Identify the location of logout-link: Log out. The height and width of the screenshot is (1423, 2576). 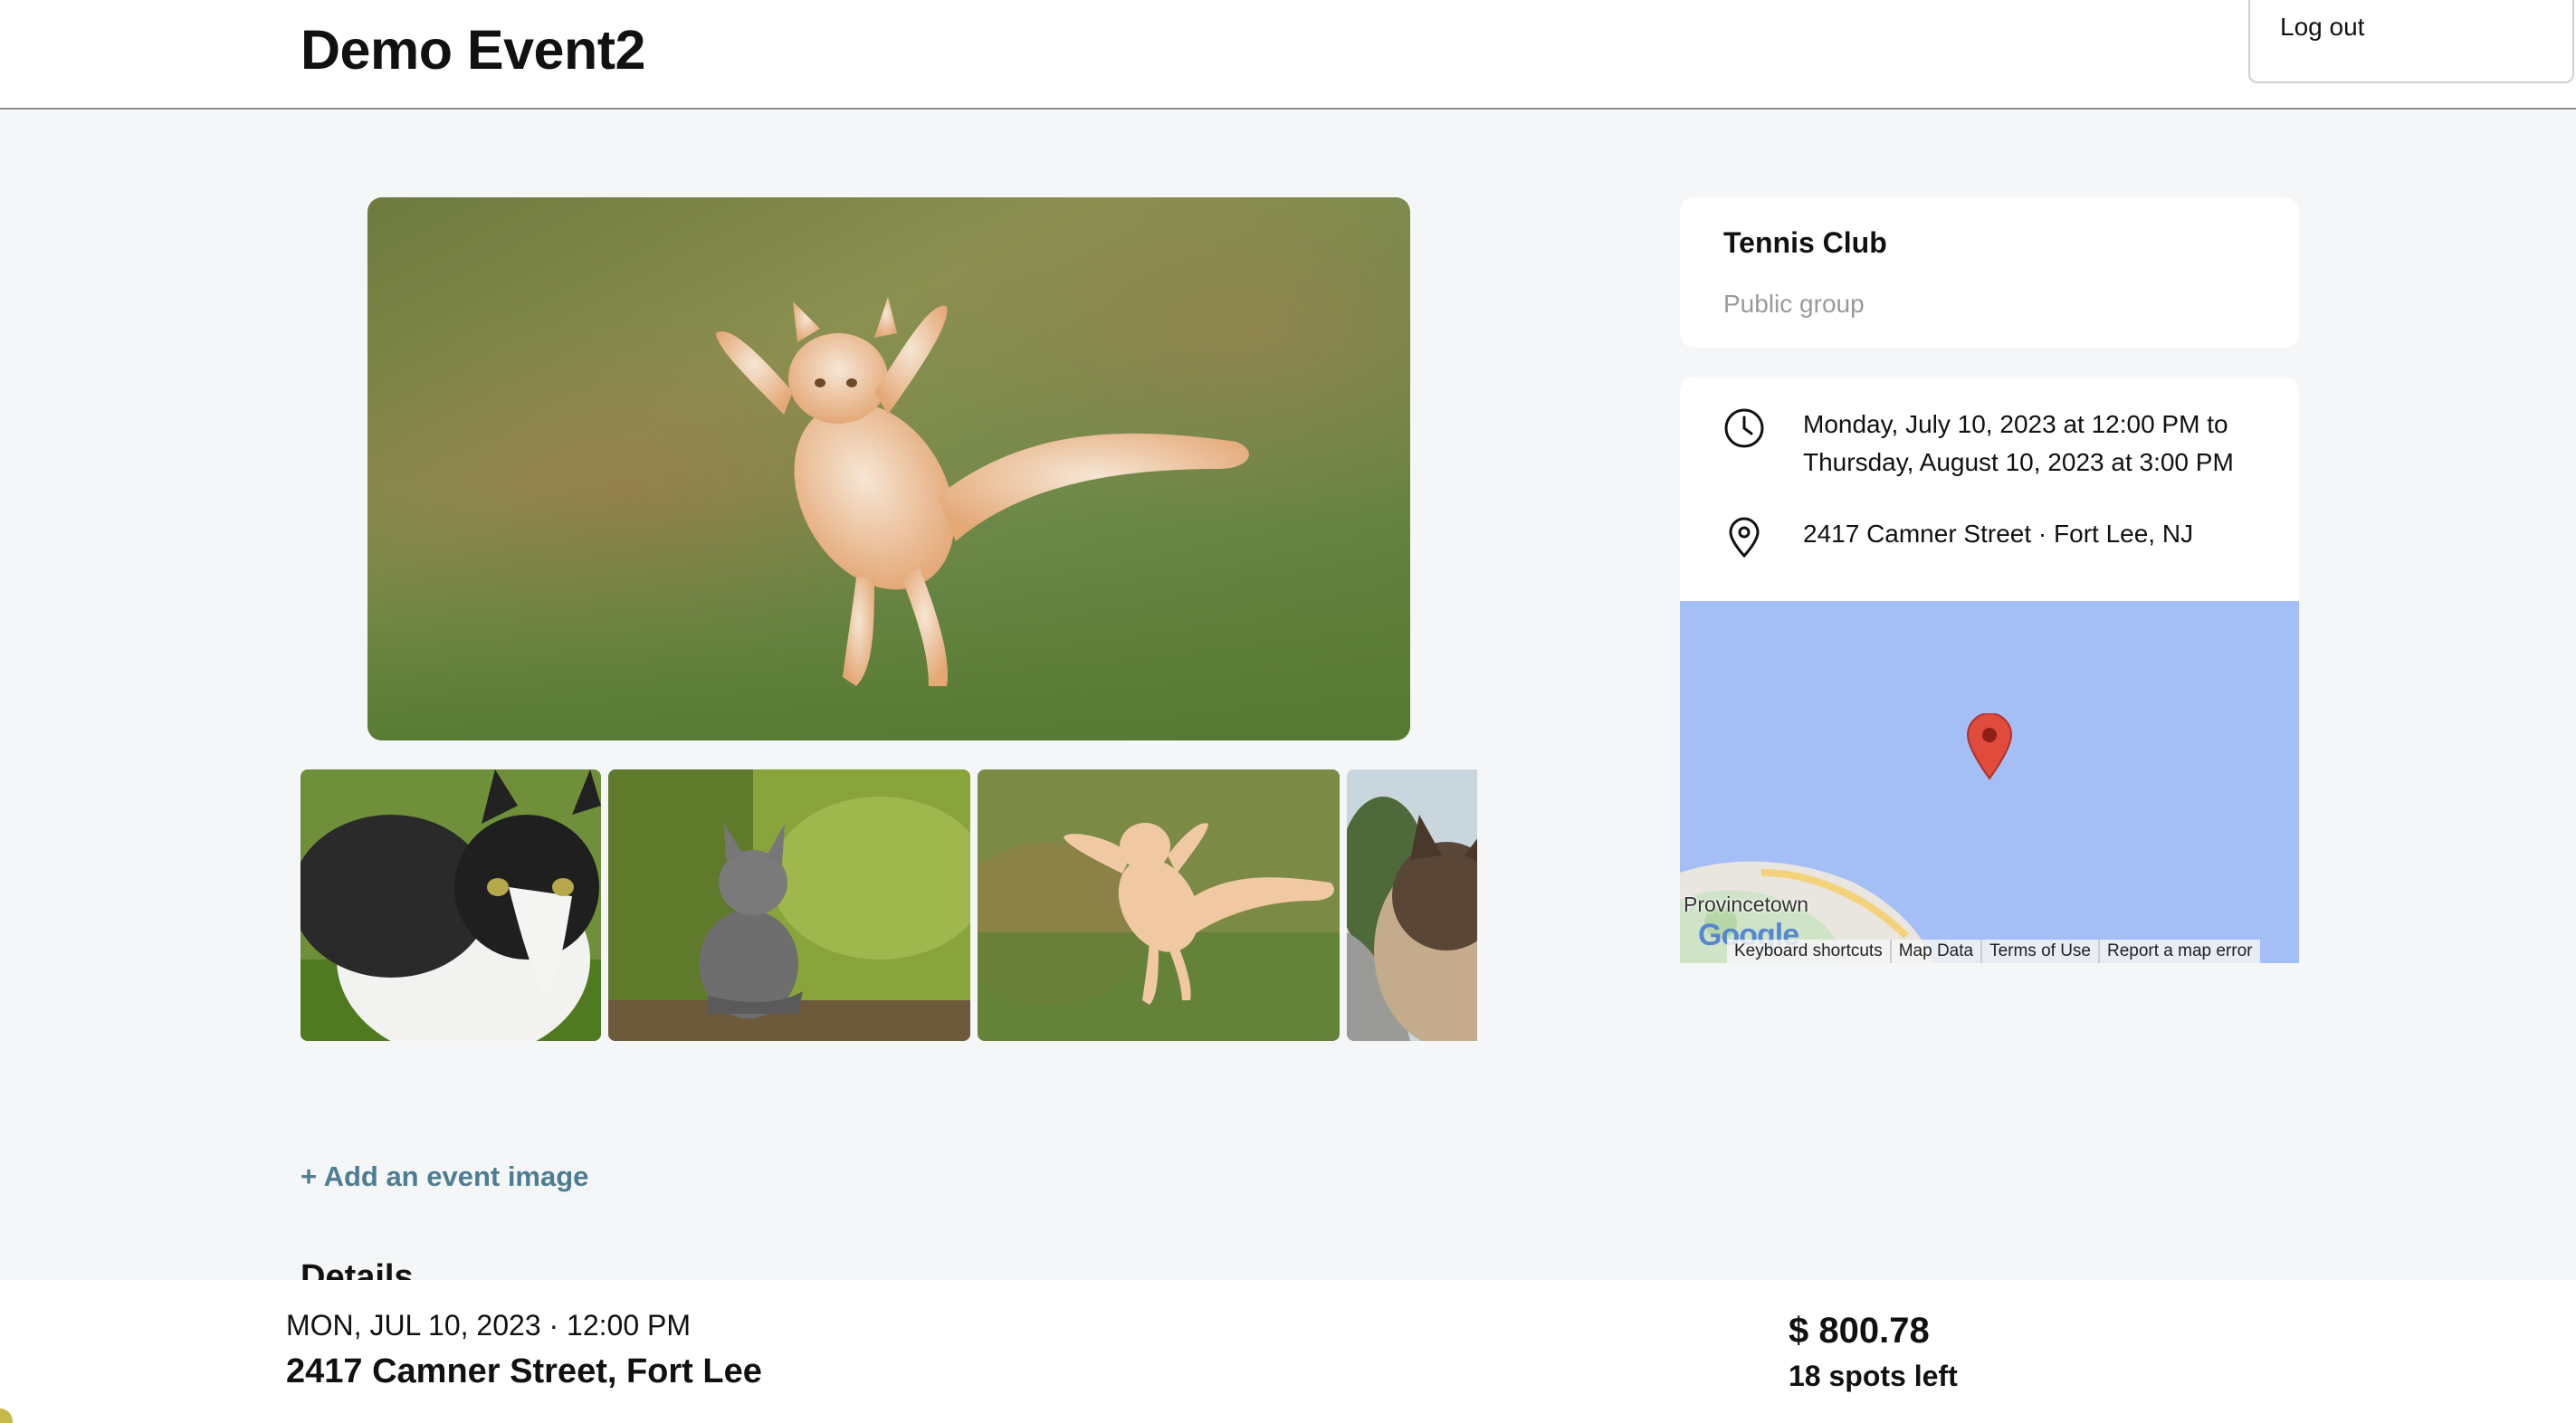
(2322, 27).